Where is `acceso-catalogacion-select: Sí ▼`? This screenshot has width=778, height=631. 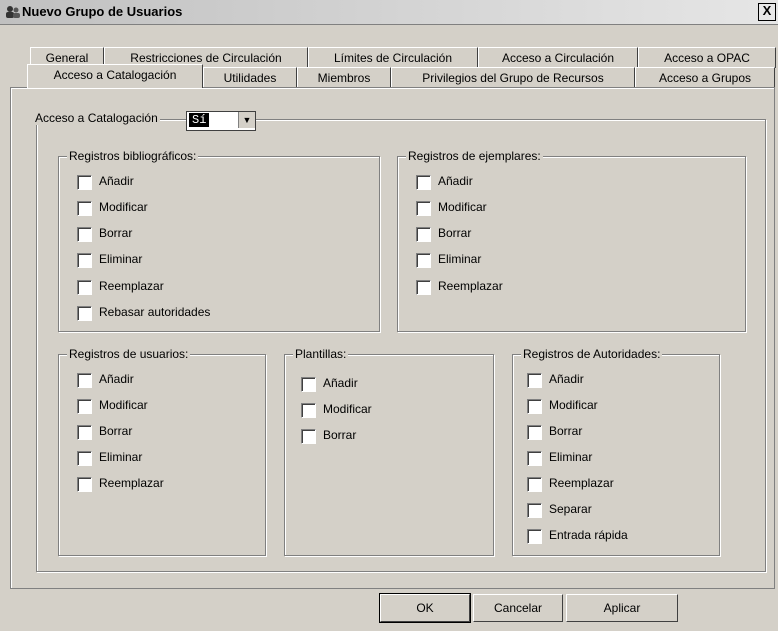 acceso-catalogacion-select: Sí ▼ is located at coordinates (221, 121).